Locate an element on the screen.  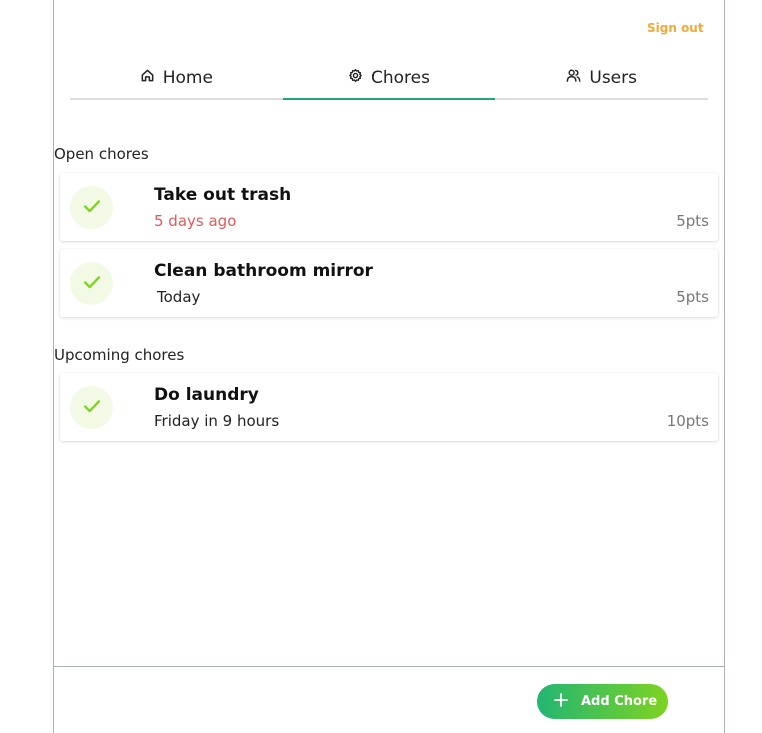
footer-divider is located at coordinates (389, 666).